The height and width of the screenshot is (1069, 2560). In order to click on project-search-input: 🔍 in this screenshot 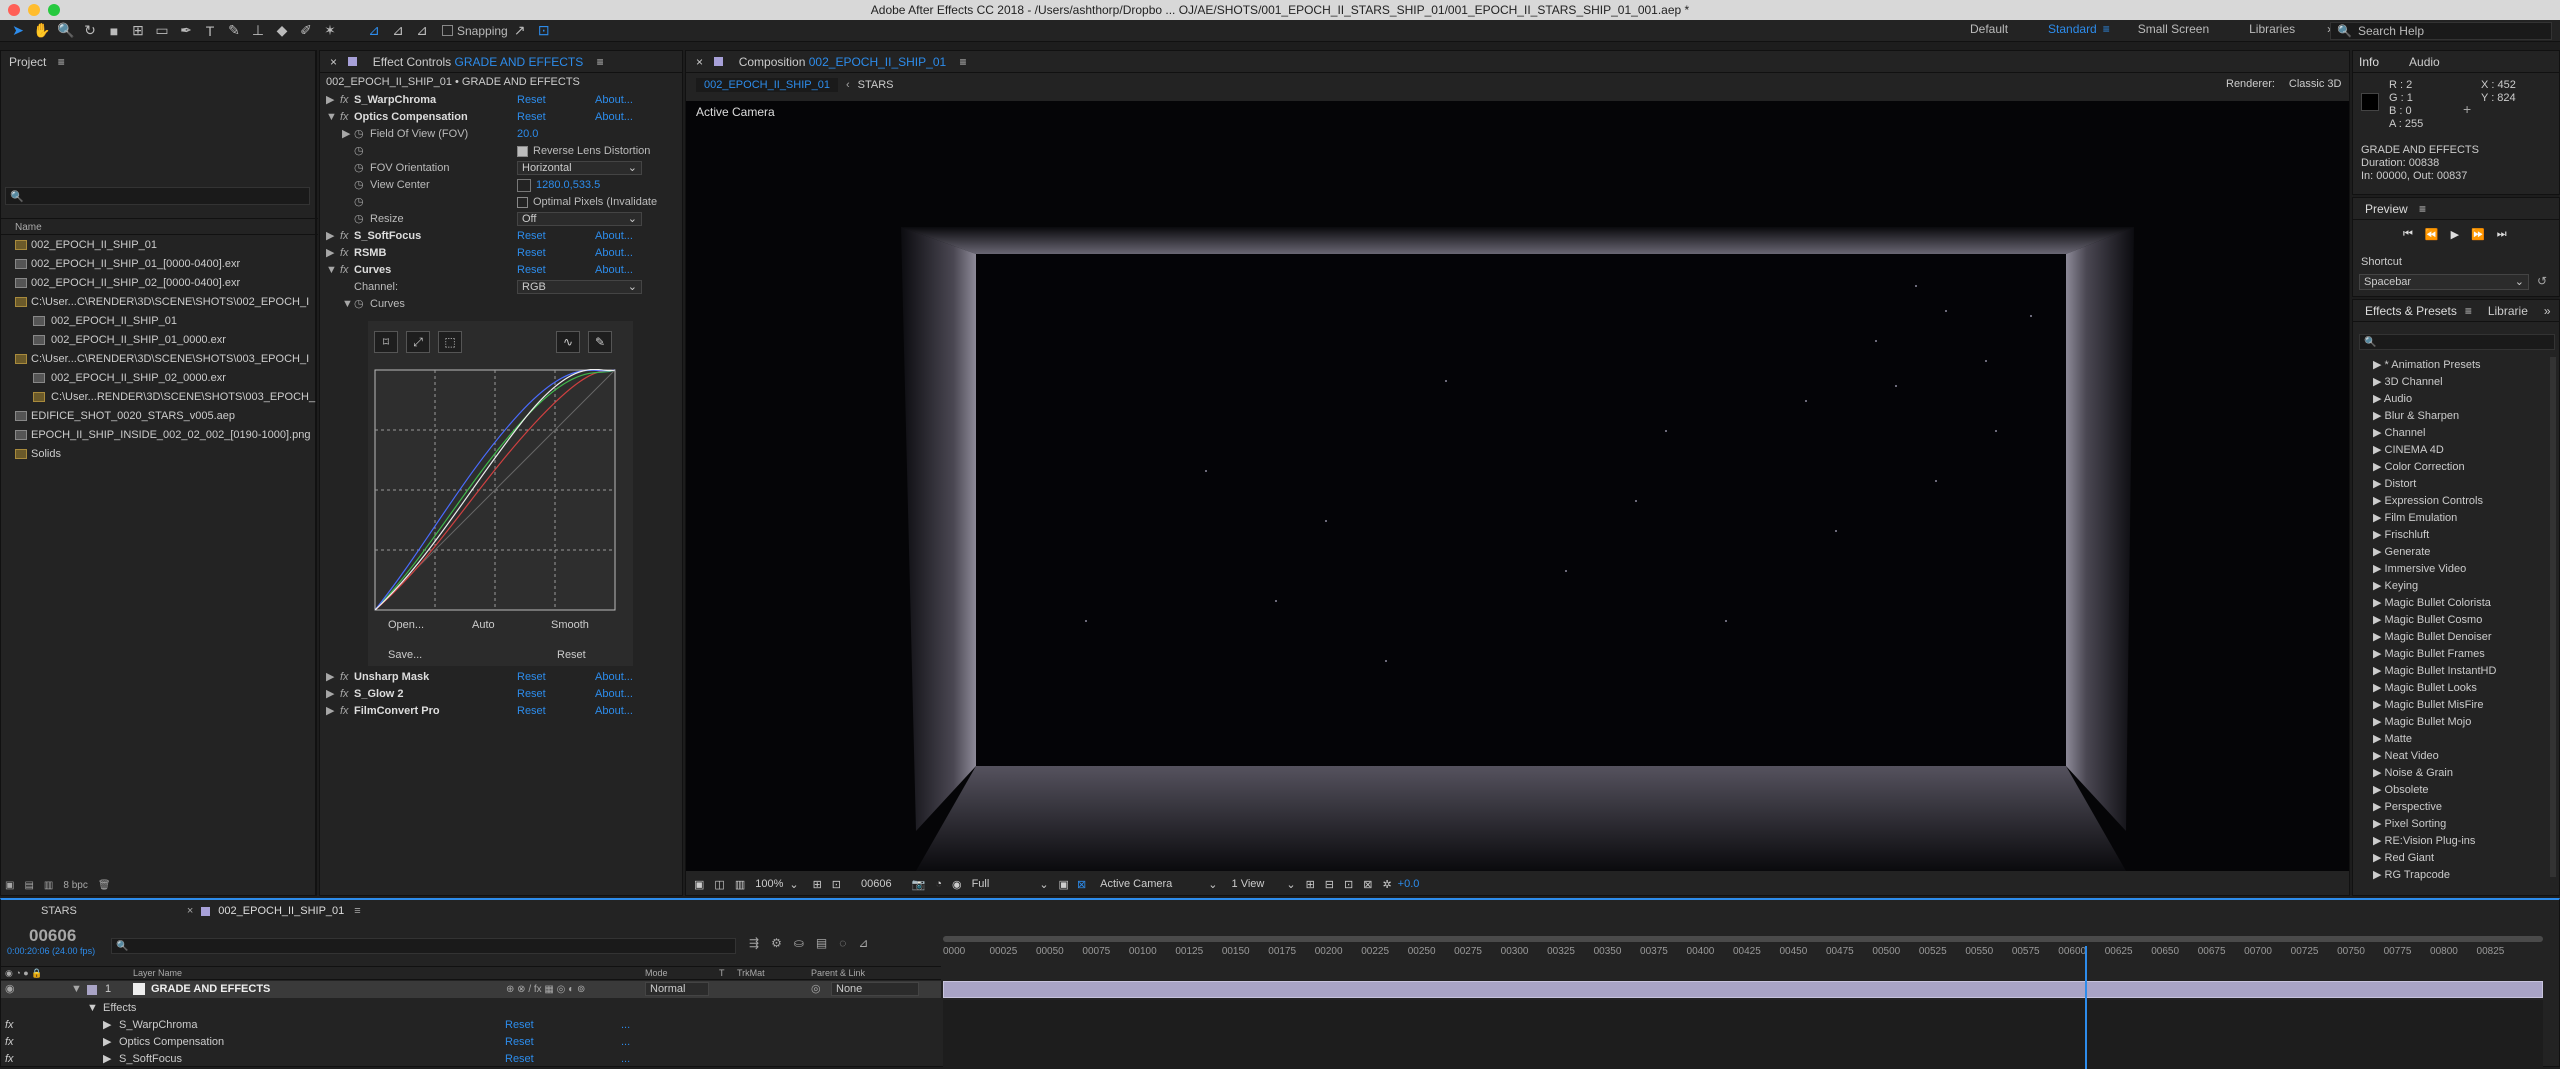, I will do `click(157, 196)`.